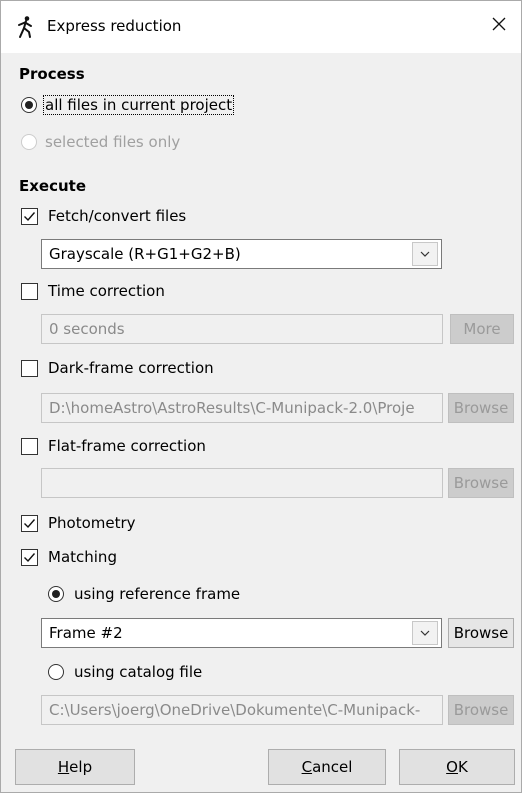  Describe the element at coordinates (481, 710) in the screenshot. I see `catalog-browse-button: Browse` at that location.